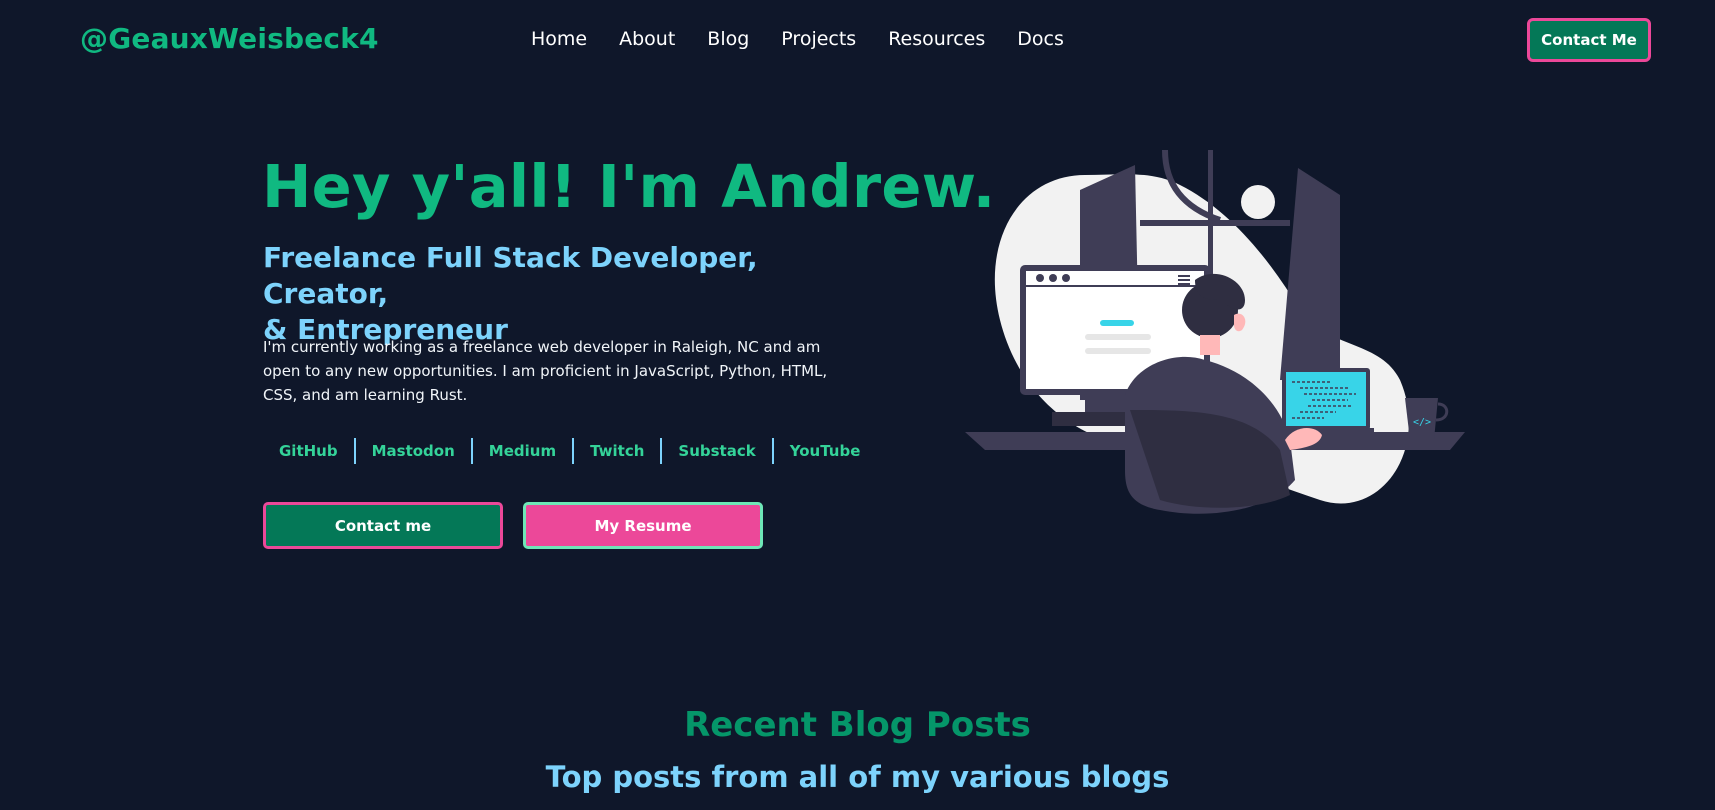 This screenshot has width=1715, height=810. What do you see at coordinates (1215, 332) in the screenshot?
I see `developer-illustration: </>` at bounding box center [1215, 332].